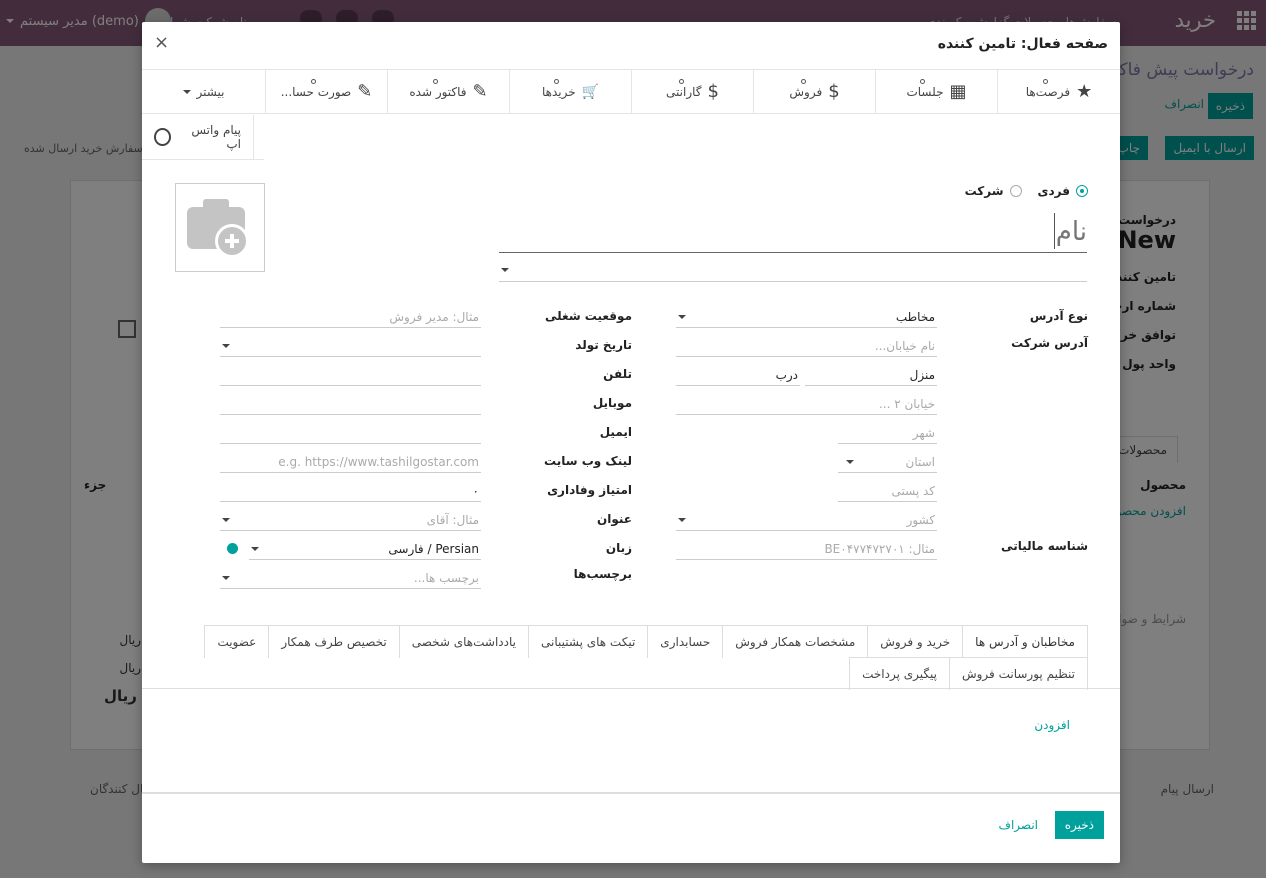 The image size is (1266, 878). I want to click on tab-payment-followup: پیگیری پرداخت, so click(899, 673).